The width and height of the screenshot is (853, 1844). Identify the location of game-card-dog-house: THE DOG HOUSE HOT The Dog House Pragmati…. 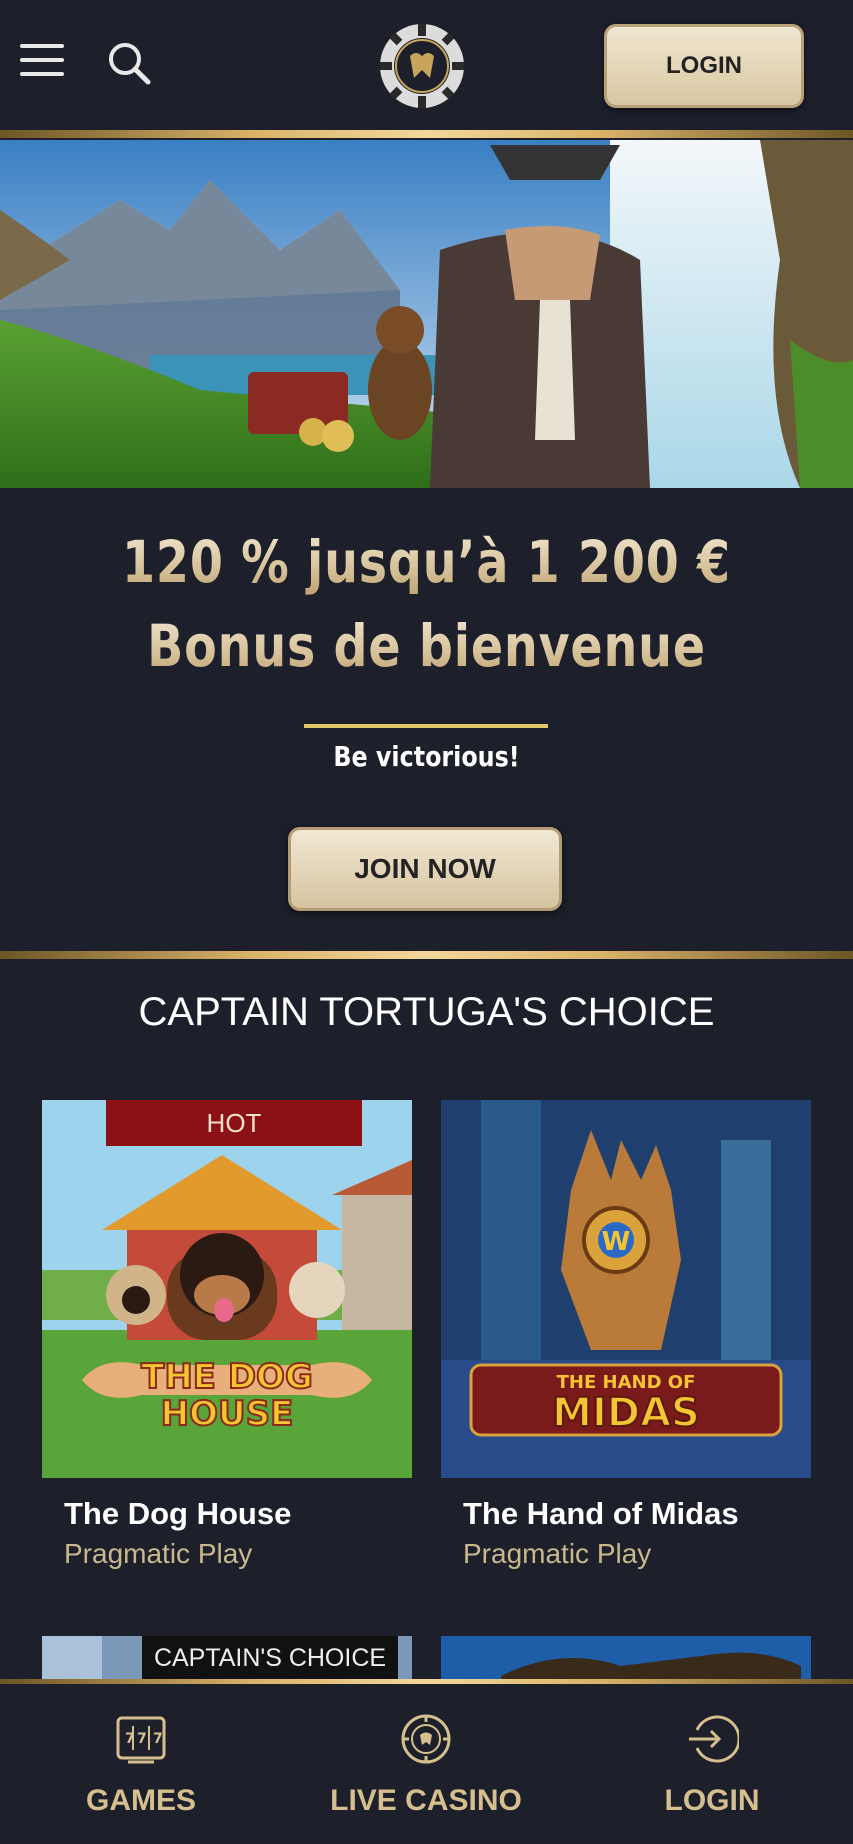
(227, 1335).